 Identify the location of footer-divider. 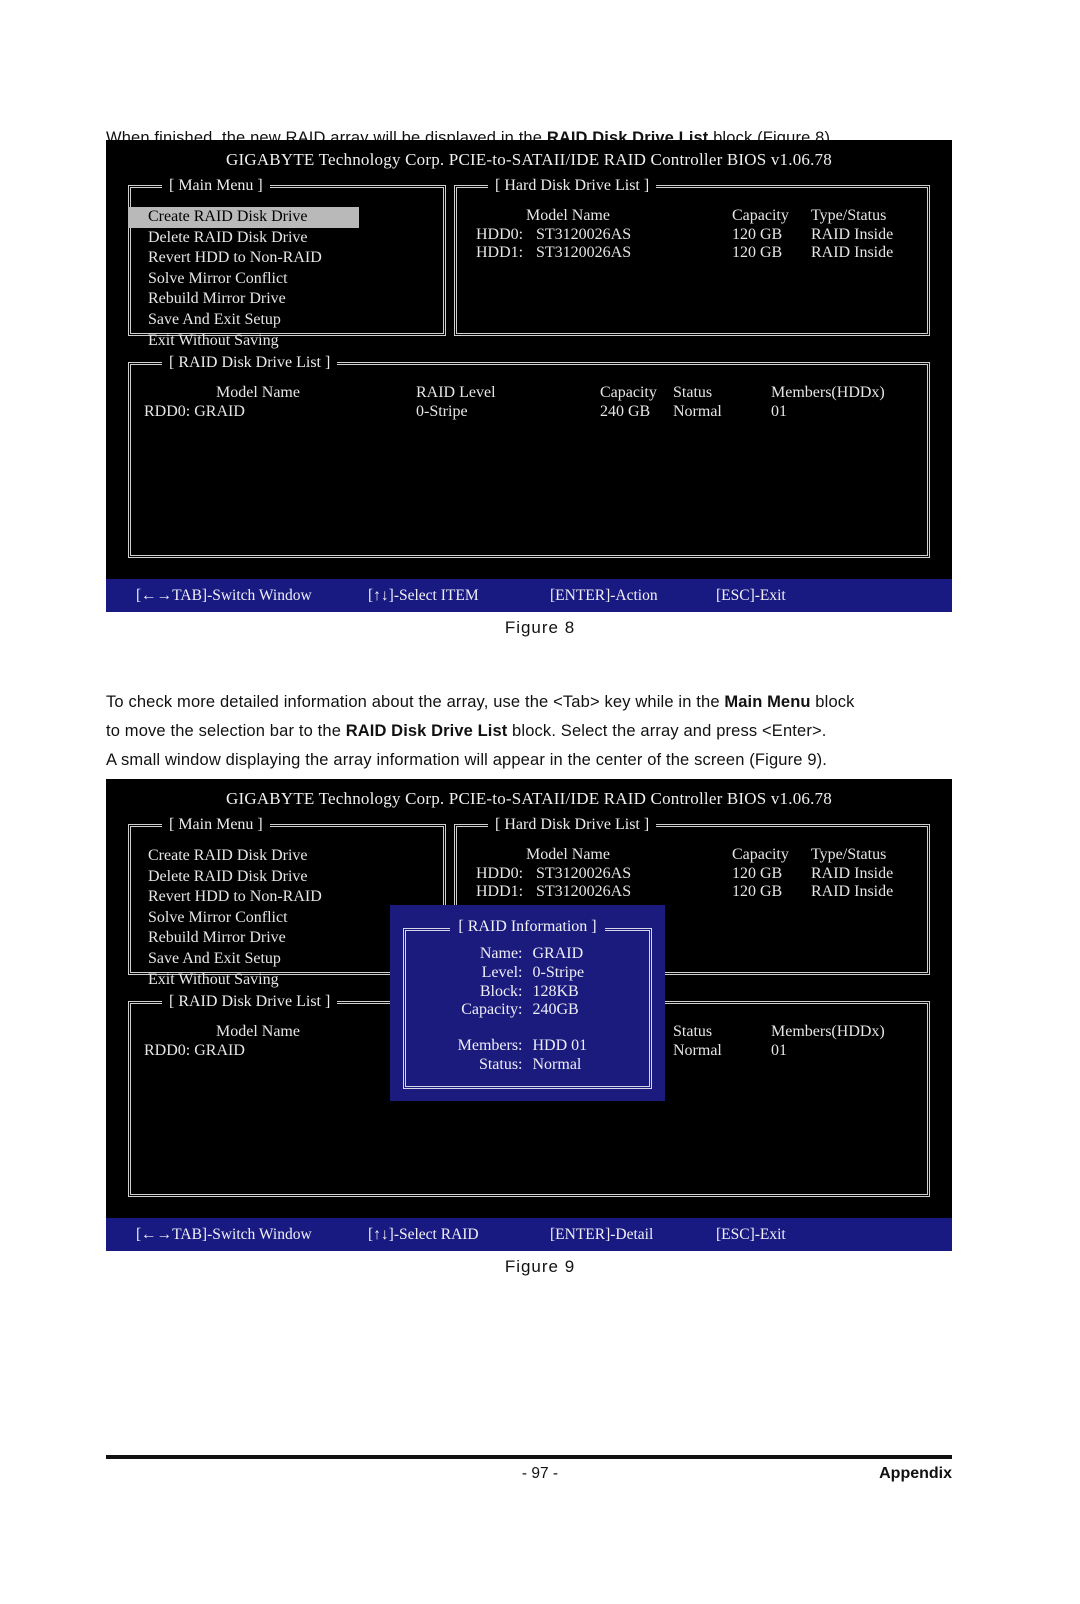
(529, 1457).